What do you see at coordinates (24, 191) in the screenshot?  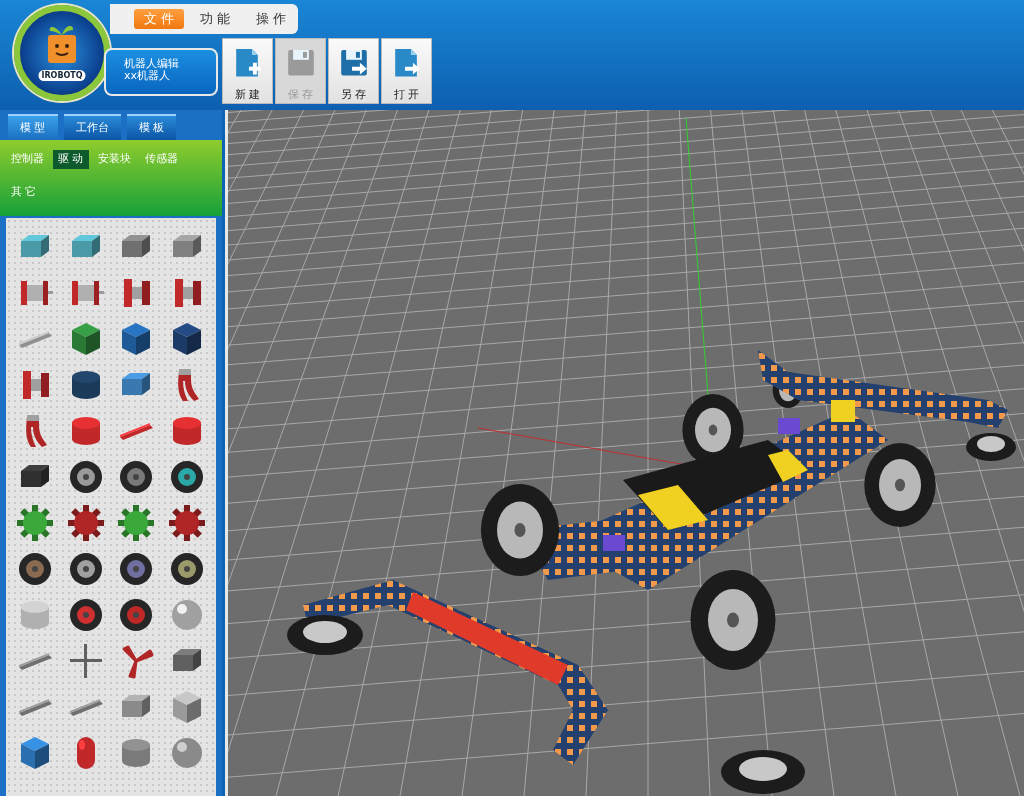 I see `category-tab: 其 它` at bounding box center [24, 191].